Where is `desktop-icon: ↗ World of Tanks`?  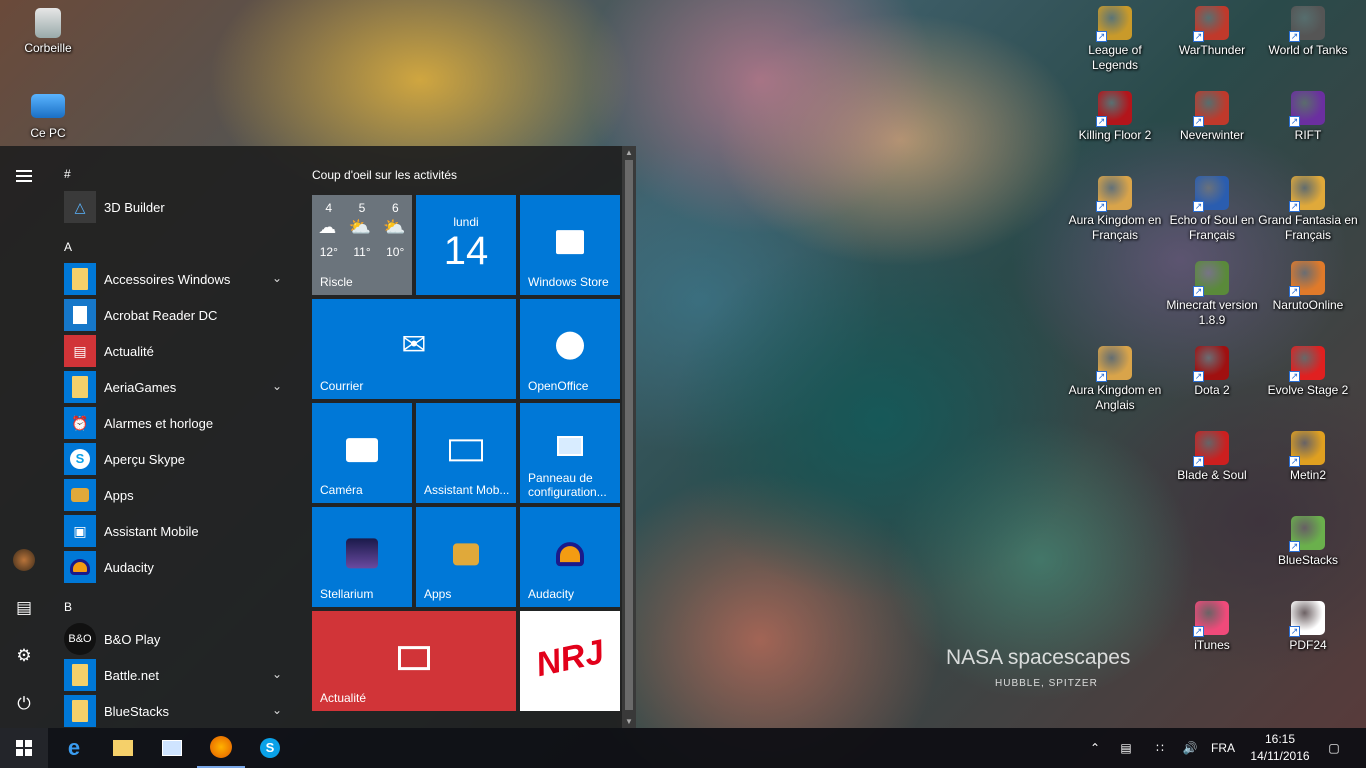
desktop-icon: ↗ World of Tanks is located at coordinates (1308, 32).